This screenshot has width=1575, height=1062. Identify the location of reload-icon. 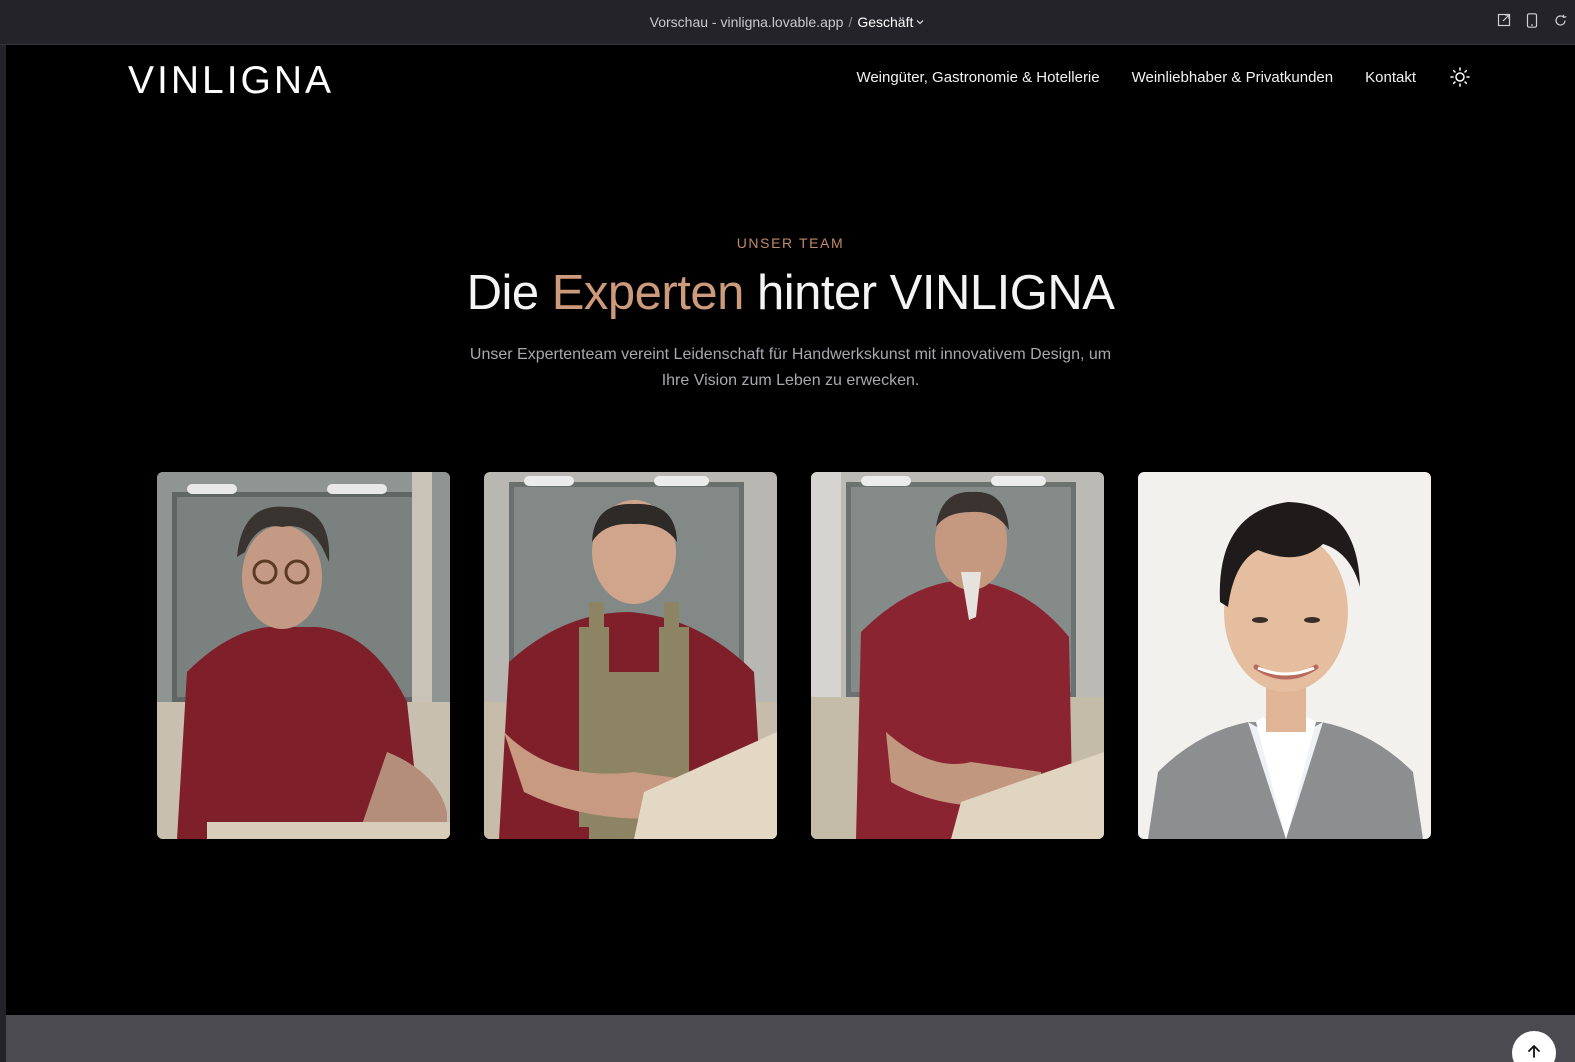
(1560, 20).